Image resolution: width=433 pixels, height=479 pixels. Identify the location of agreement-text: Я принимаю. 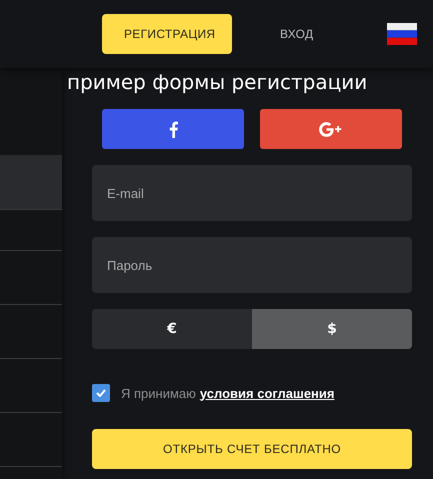
(158, 393).